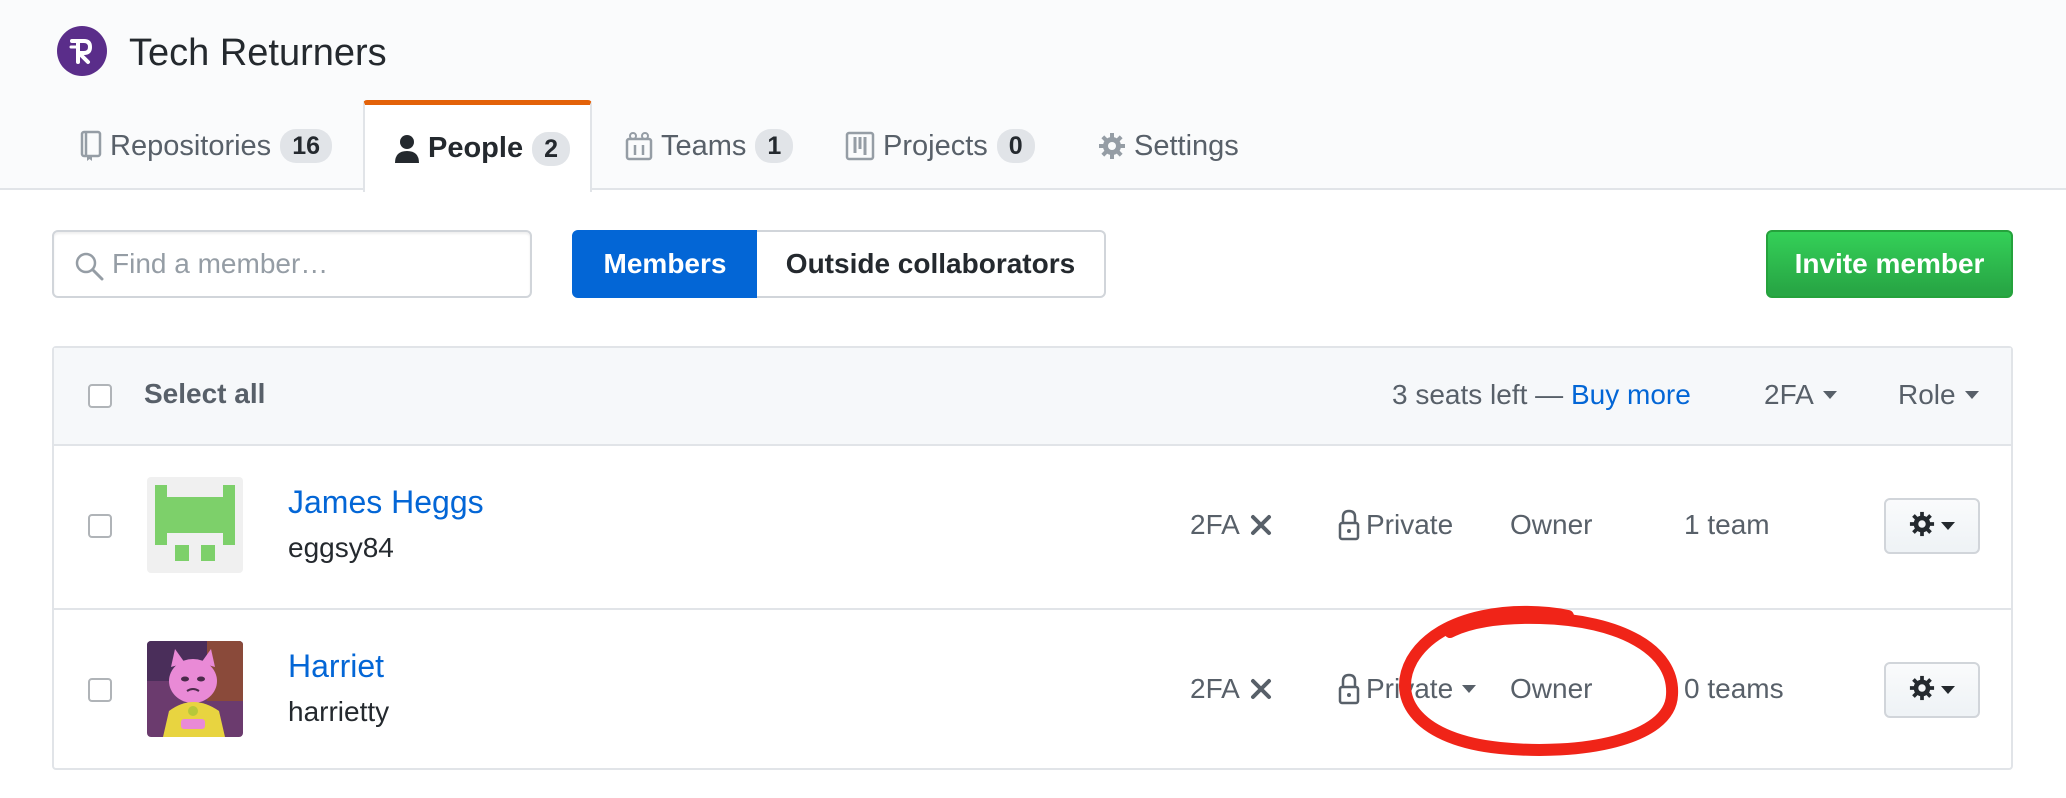  I want to click on tab-projects: Projects 0, so click(940, 146).